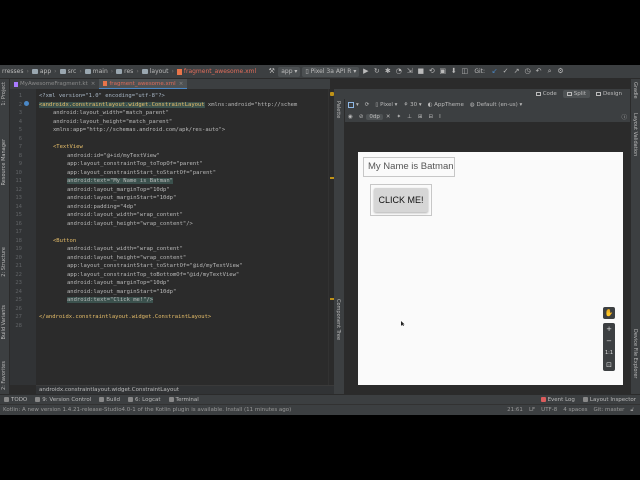  What do you see at coordinates (409, 117) in the screenshot?
I see `guidelines-icon: ⊥` at bounding box center [409, 117].